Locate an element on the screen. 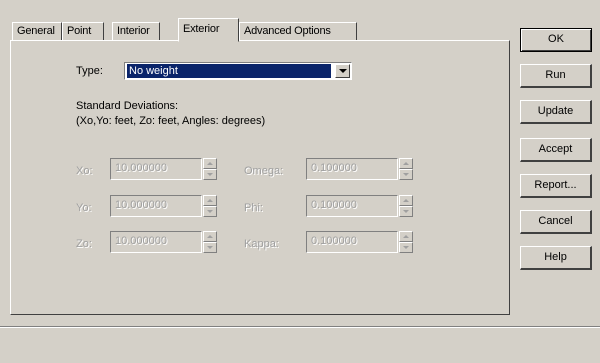 This screenshot has height=363, width=600. accept-button: Accept is located at coordinates (556, 150).